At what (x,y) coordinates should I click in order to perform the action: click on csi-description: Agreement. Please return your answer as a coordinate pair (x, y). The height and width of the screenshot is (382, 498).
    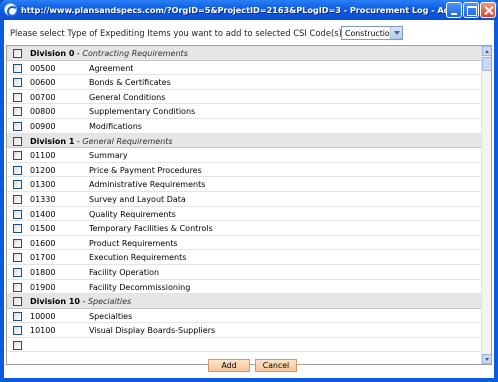
    Looking at the image, I should click on (111, 68).